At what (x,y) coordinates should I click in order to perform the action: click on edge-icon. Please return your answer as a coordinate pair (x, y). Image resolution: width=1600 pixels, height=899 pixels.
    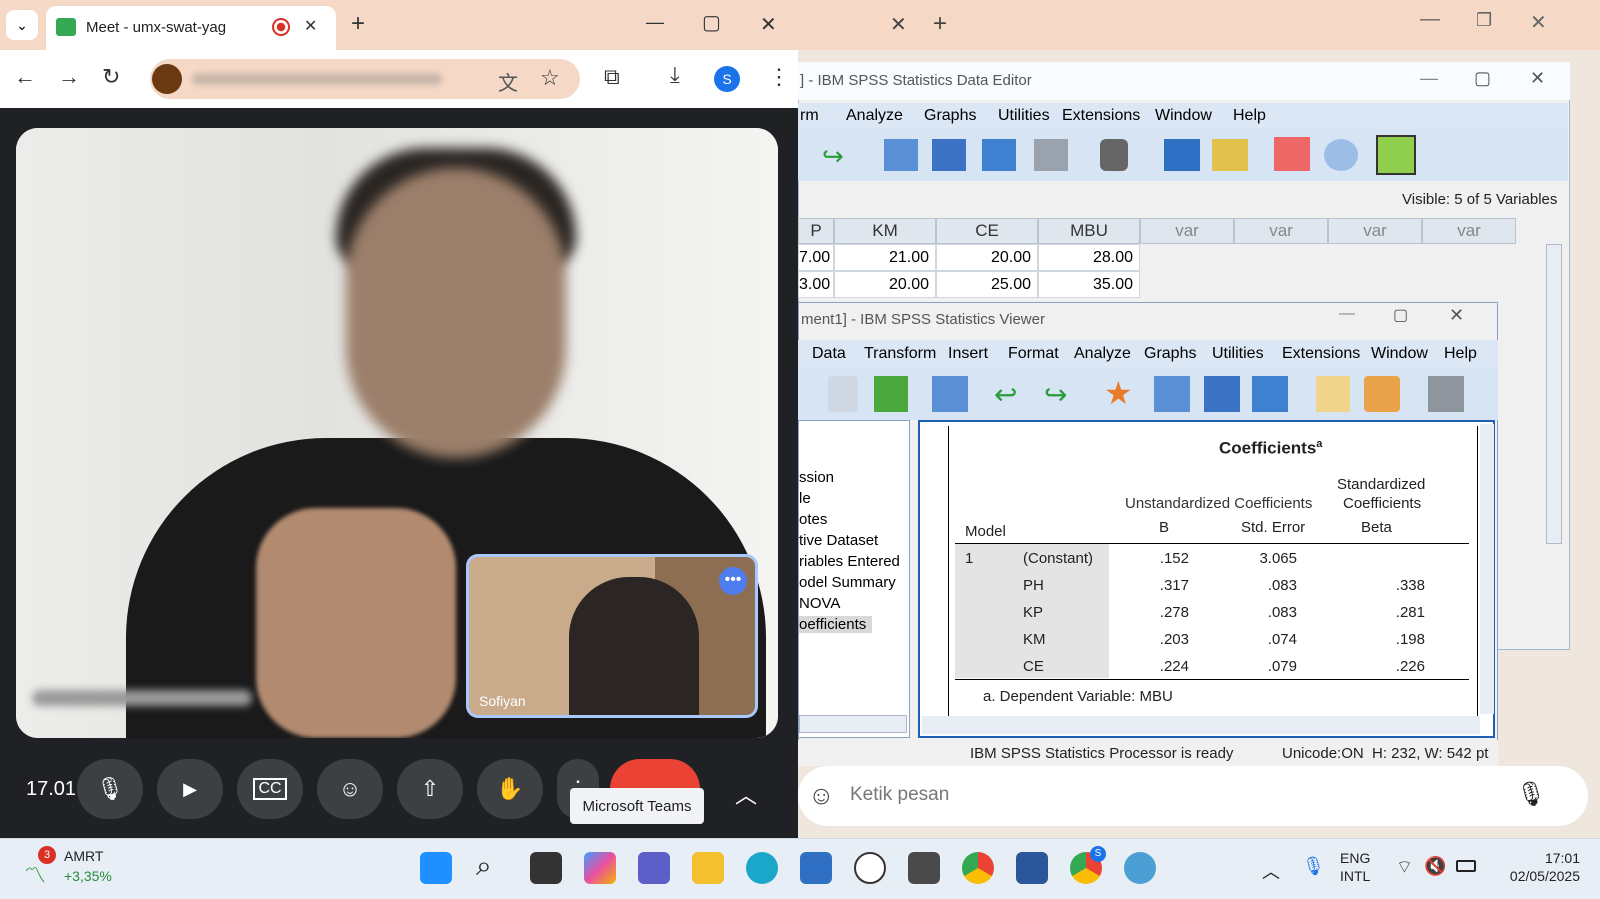
    Looking at the image, I should click on (762, 868).